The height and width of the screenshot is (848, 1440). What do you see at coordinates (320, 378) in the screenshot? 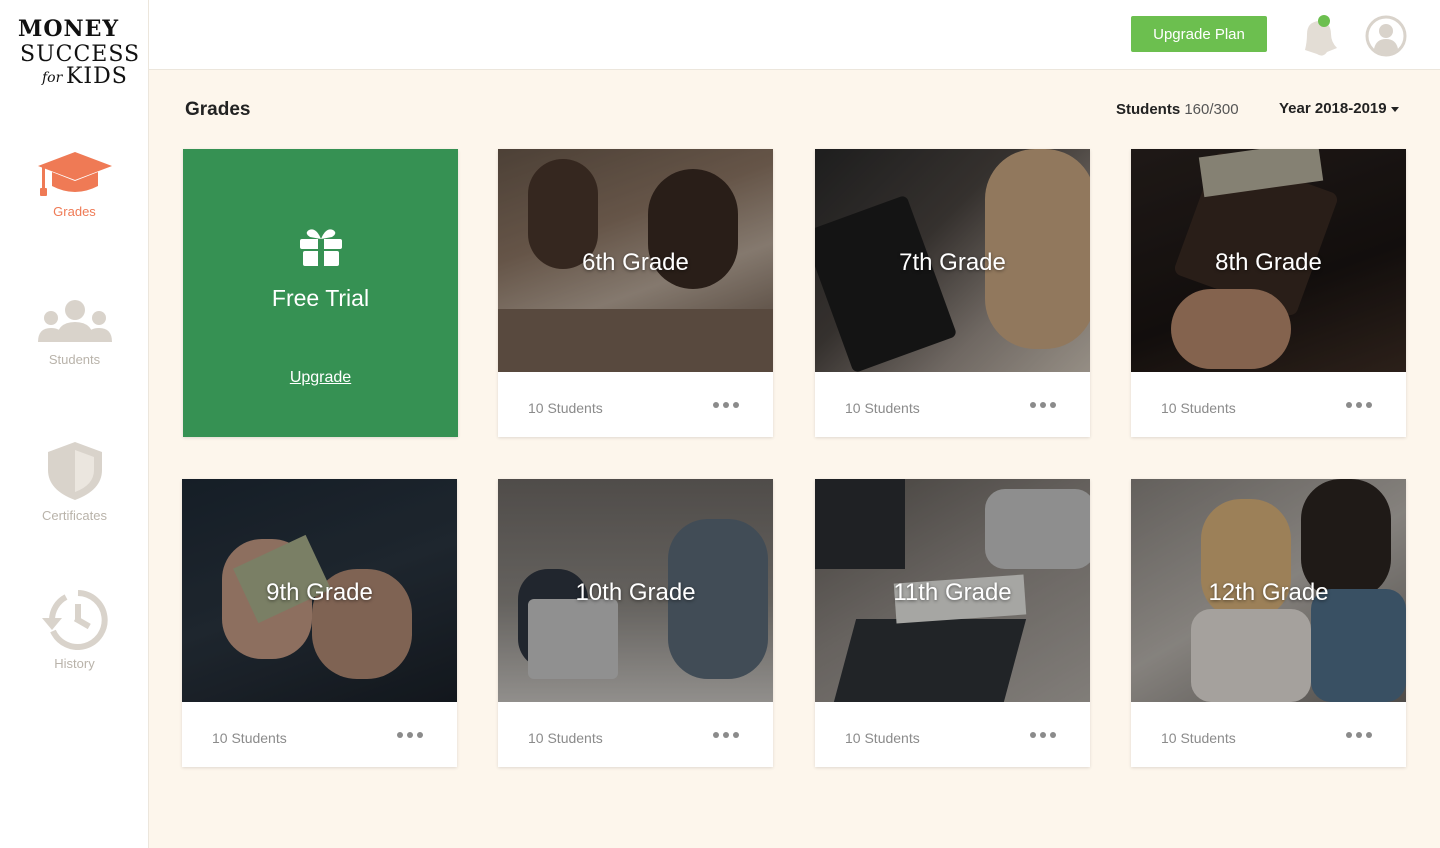
I see `upgrade-link: Upgrade` at bounding box center [320, 378].